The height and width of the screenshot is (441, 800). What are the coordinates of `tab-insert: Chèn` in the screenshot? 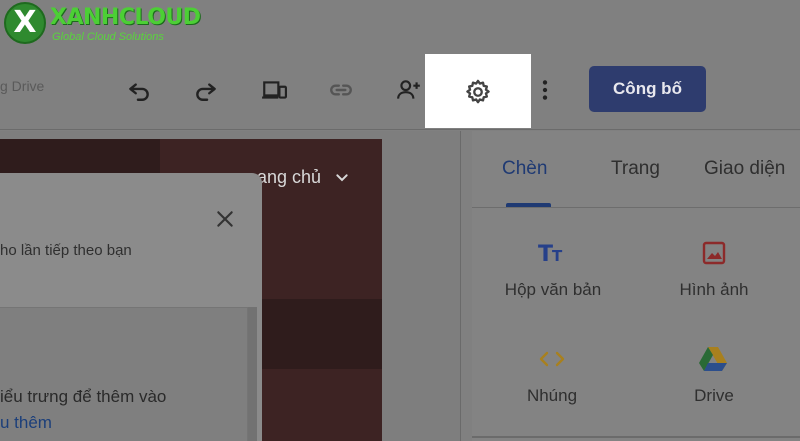 It's located at (524, 169).